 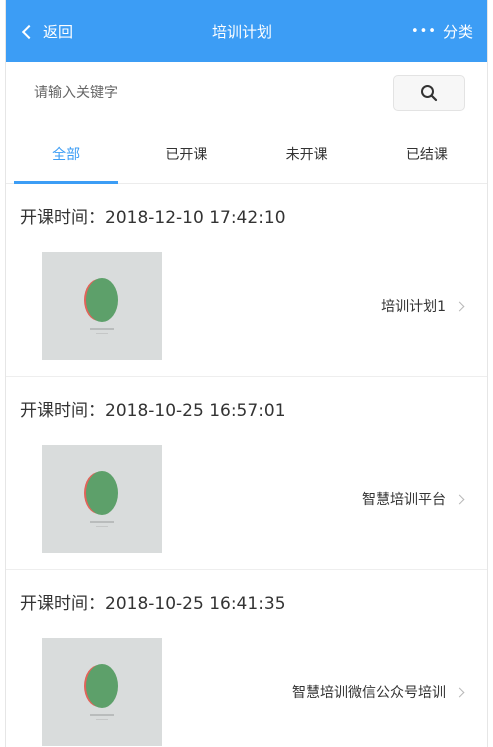 What do you see at coordinates (58, 31) in the screenshot?
I see `back-label: 返回` at bounding box center [58, 31].